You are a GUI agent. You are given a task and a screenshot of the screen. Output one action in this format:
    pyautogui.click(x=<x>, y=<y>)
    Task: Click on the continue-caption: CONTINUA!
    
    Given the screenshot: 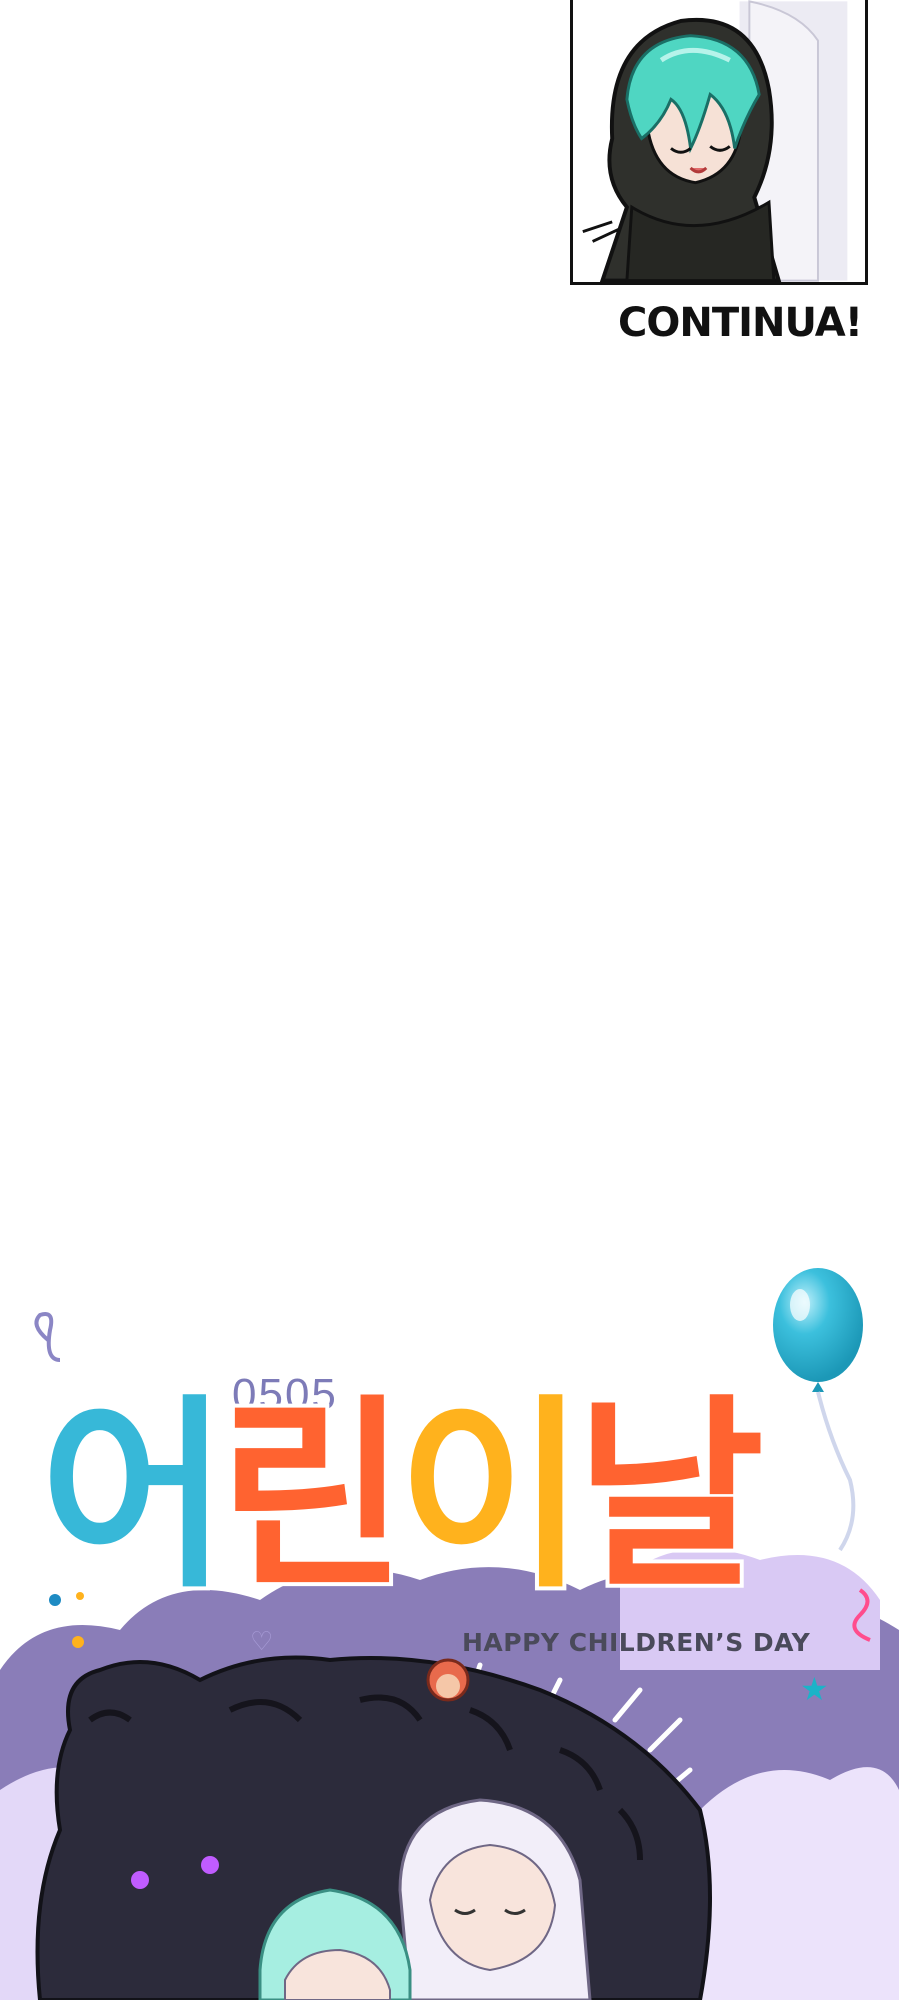 What is the action you would take?
    pyautogui.click(x=740, y=323)
    